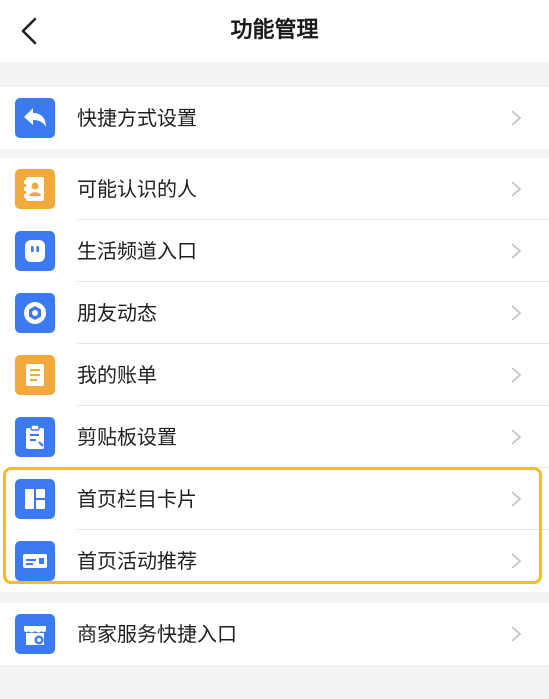  Describe the element at coordinates (35, 251) in the screenshot. I see `life-channel-icon` at that location.